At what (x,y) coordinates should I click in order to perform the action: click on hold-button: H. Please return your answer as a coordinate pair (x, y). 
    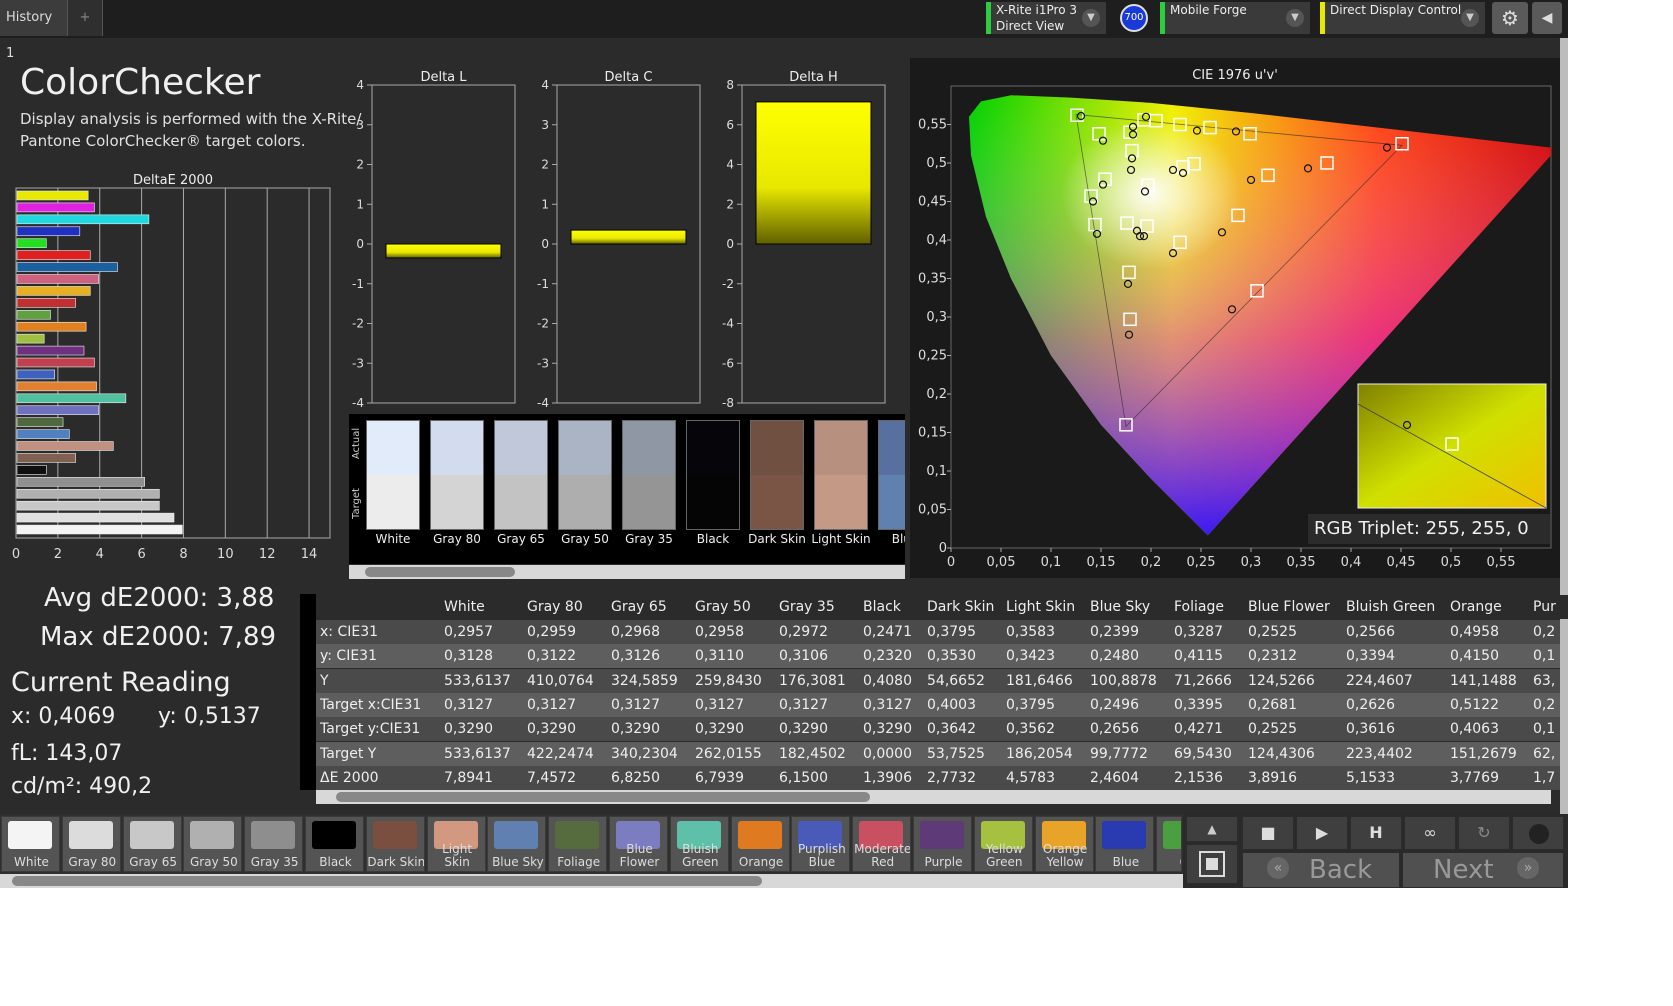
    Looking at the image, I should click on (1376, 833).